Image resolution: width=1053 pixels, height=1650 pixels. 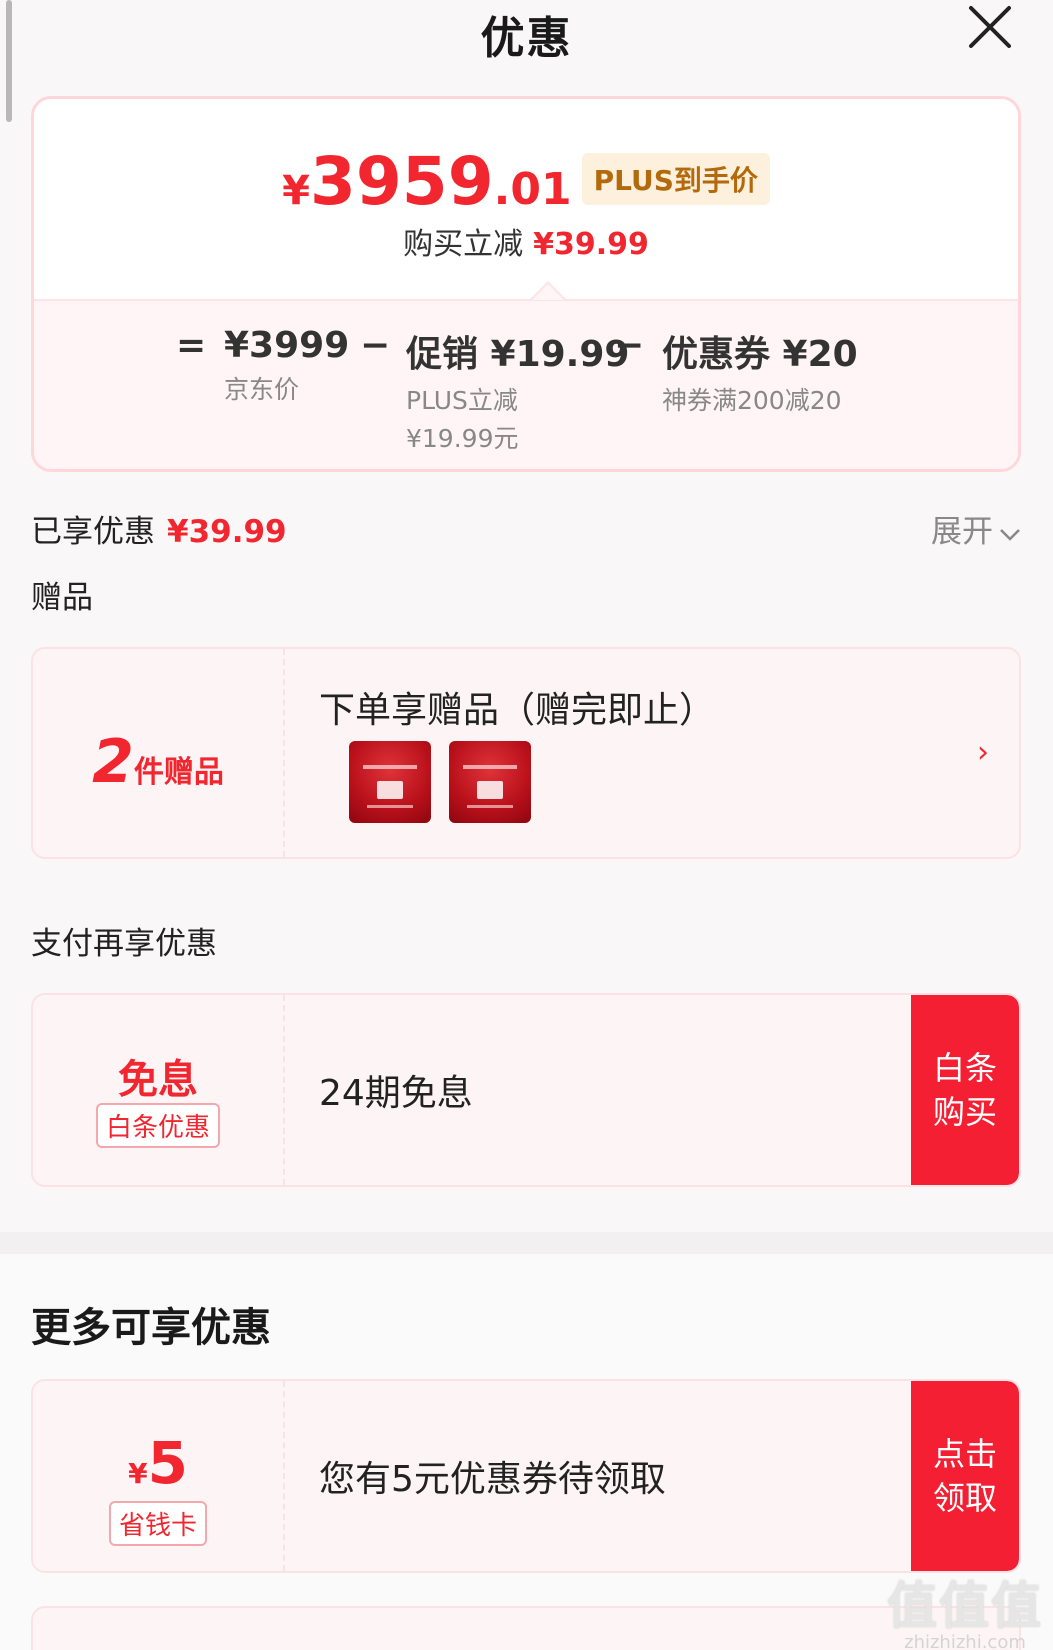 I want to click on watermark-logo: 值值值, so click(x=965, y=1606).